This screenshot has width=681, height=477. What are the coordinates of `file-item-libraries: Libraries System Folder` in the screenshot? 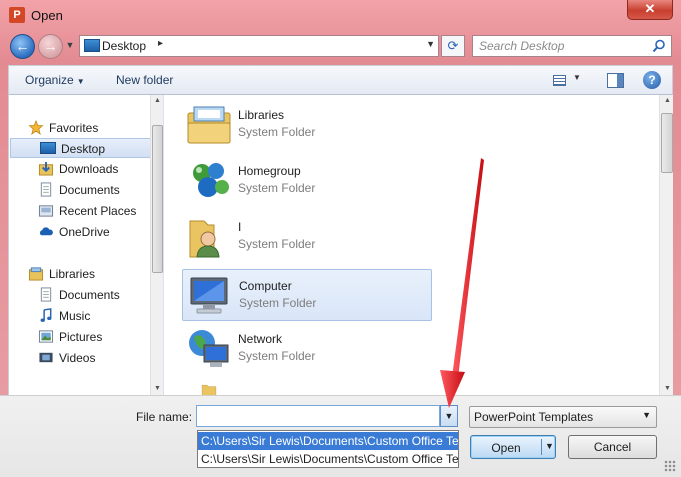 It's located at (307, 125).